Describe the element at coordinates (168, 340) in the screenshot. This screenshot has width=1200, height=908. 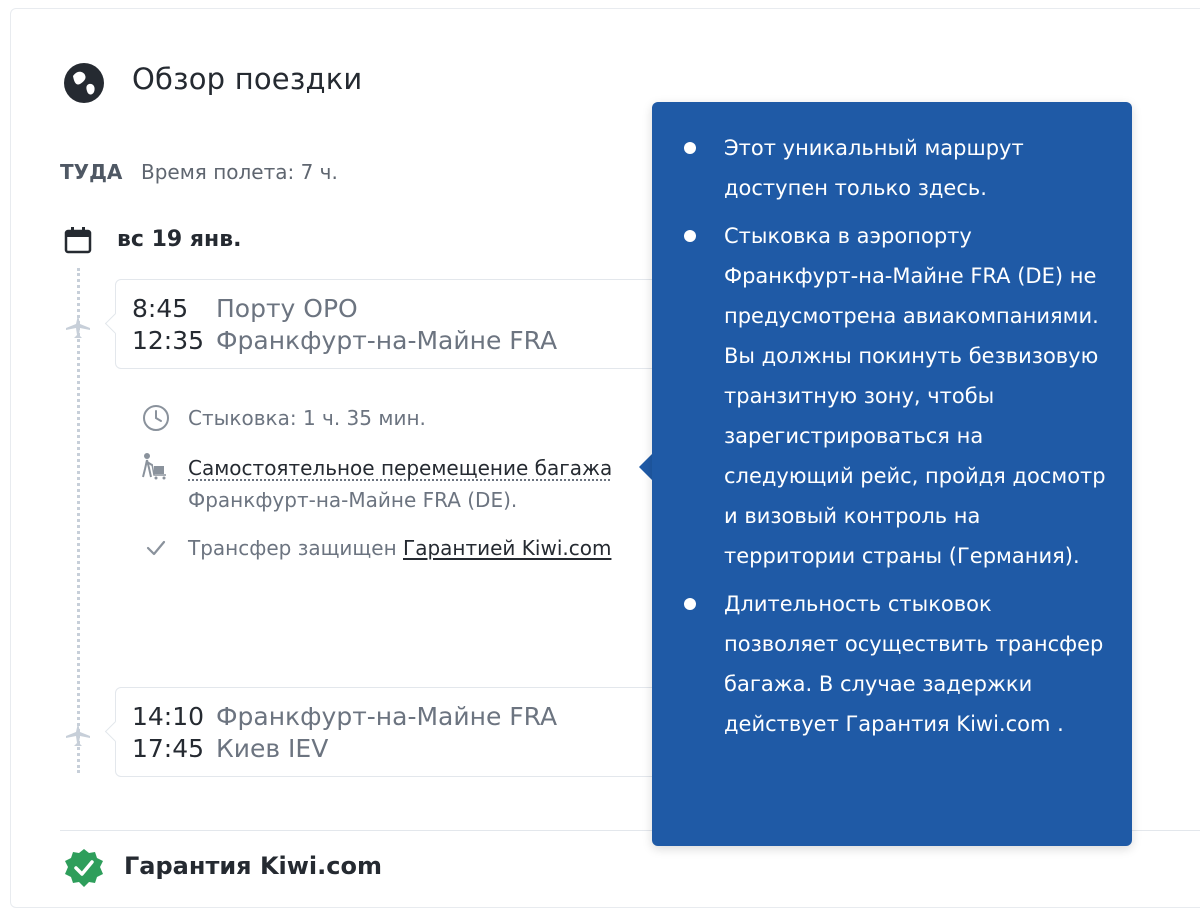
I see `arrival-time: 12:35` at that location.